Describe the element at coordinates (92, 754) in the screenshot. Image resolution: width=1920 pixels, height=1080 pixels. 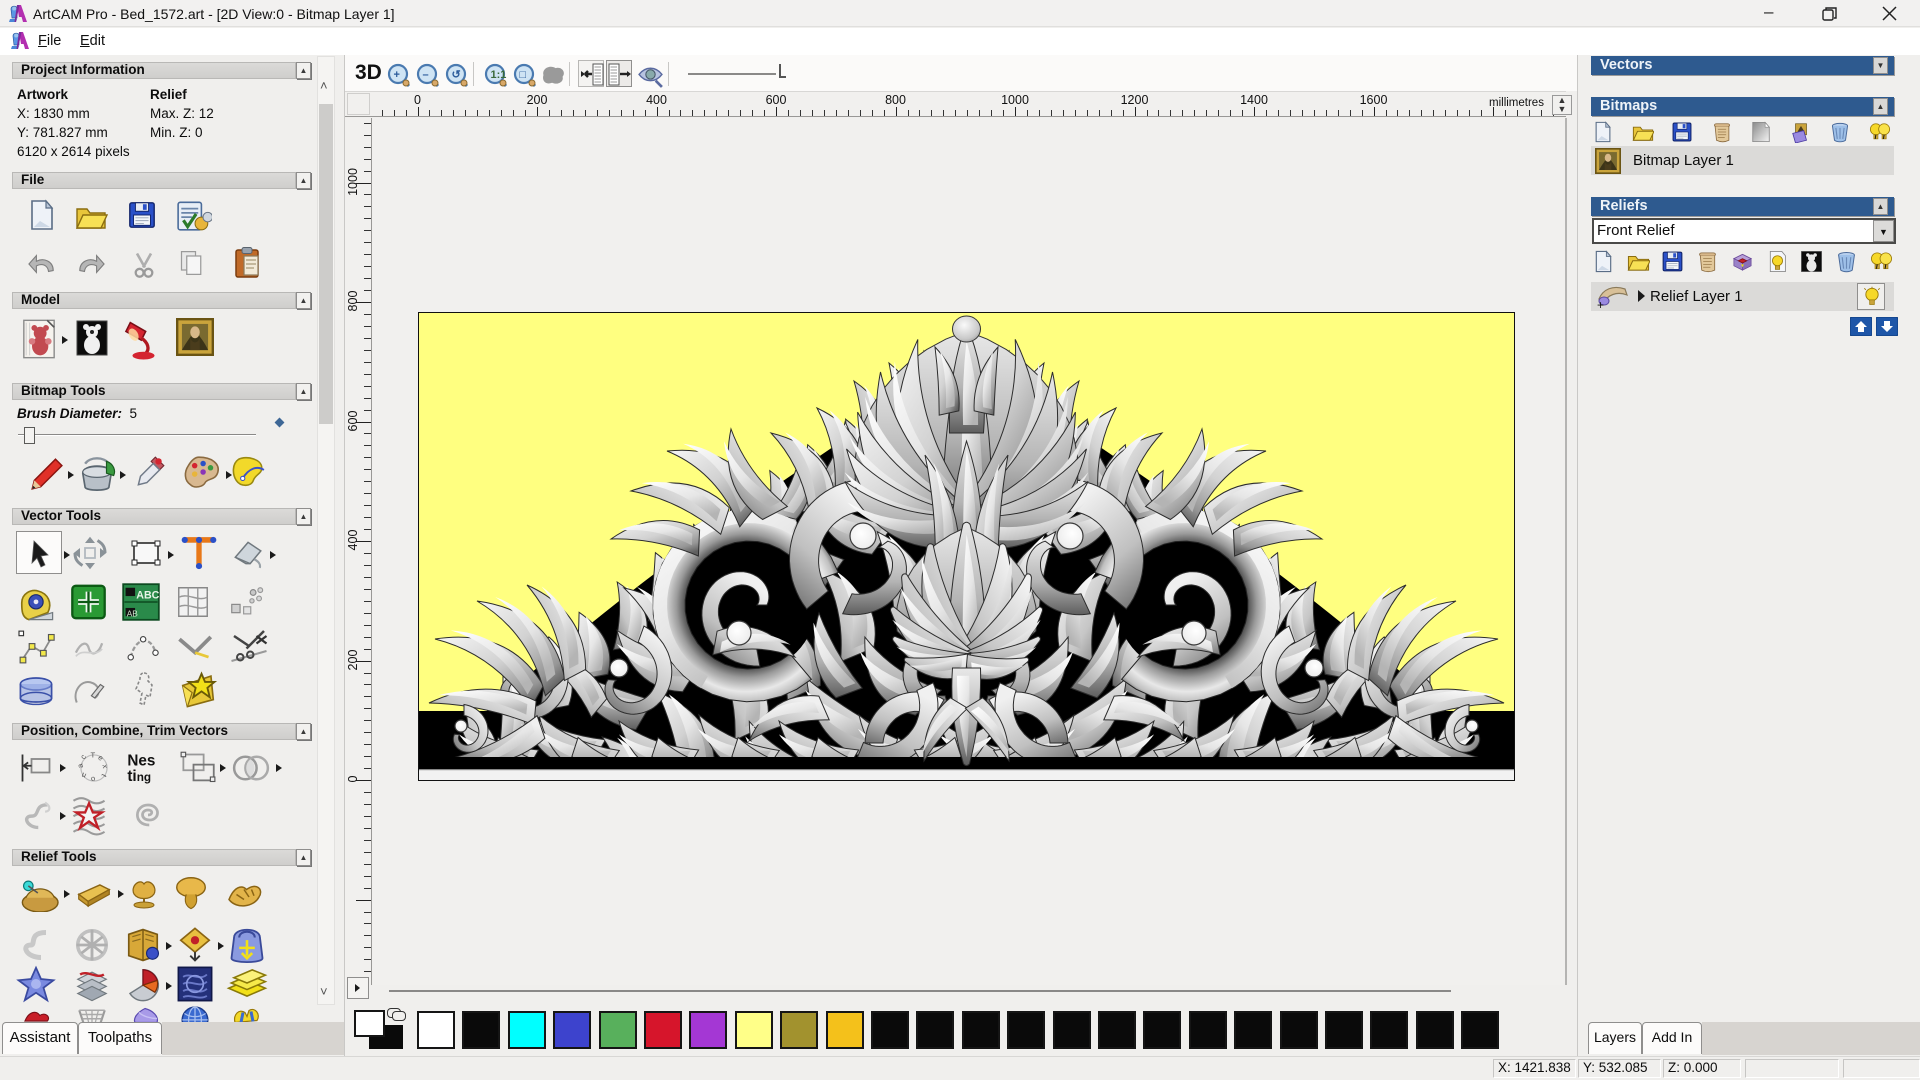
I see `svg-text: T` at that location.